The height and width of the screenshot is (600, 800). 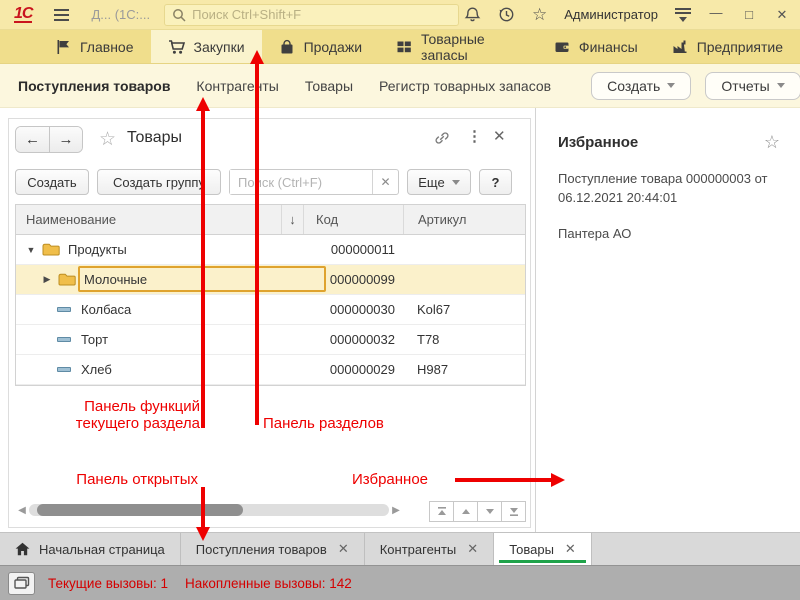 What do you see at coordinates (65, 139) in the screenshot?
I see `forward-button: →` at bounding box center [65, 139].